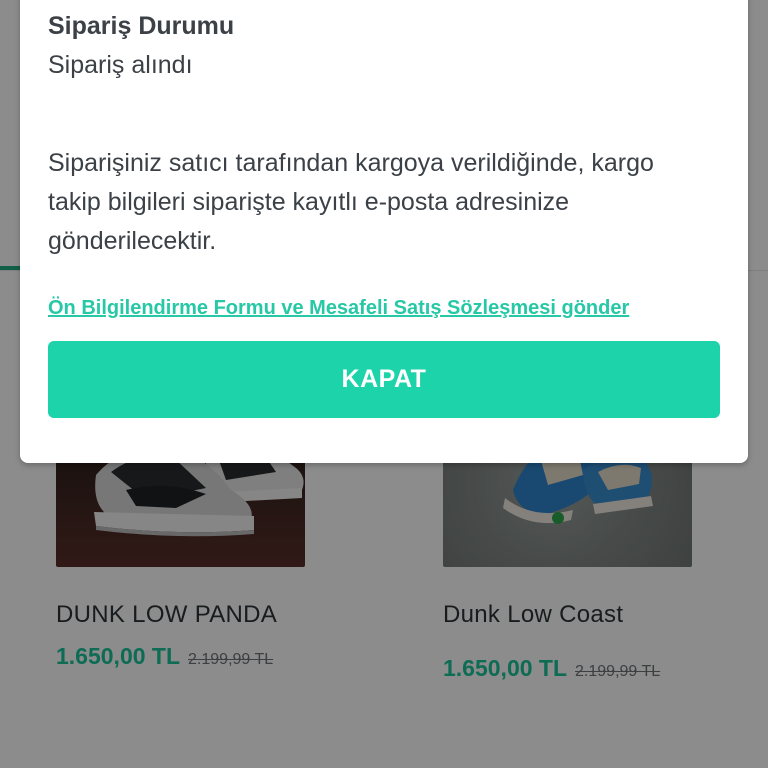 The width and height of the screenshot is (768, 768). I want to click on dialog-title: Sipariş Durumu, so click(141, 26).